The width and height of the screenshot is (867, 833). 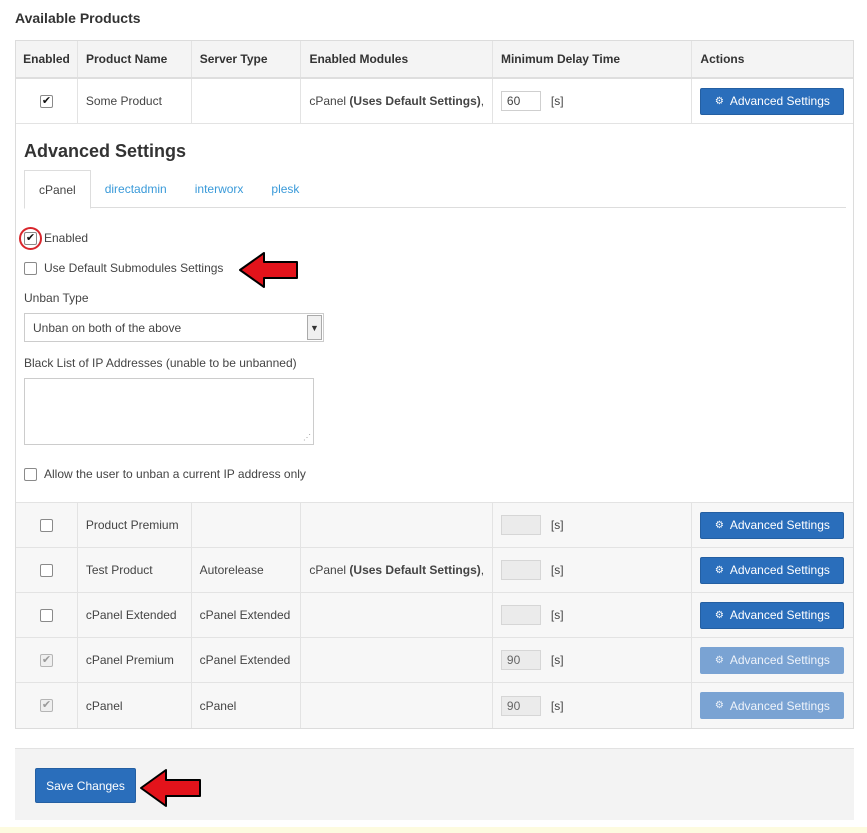 What do you see at coordinates (434, 784) in the screenshot?
I see `save-bar: Save Changes` at bounding box center [434, 784].